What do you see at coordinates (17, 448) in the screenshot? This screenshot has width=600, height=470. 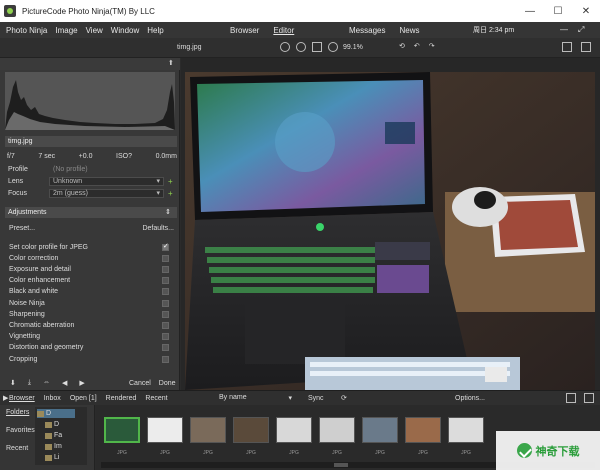 I see `recent-label: Recent` at bounding box center [17, 448].